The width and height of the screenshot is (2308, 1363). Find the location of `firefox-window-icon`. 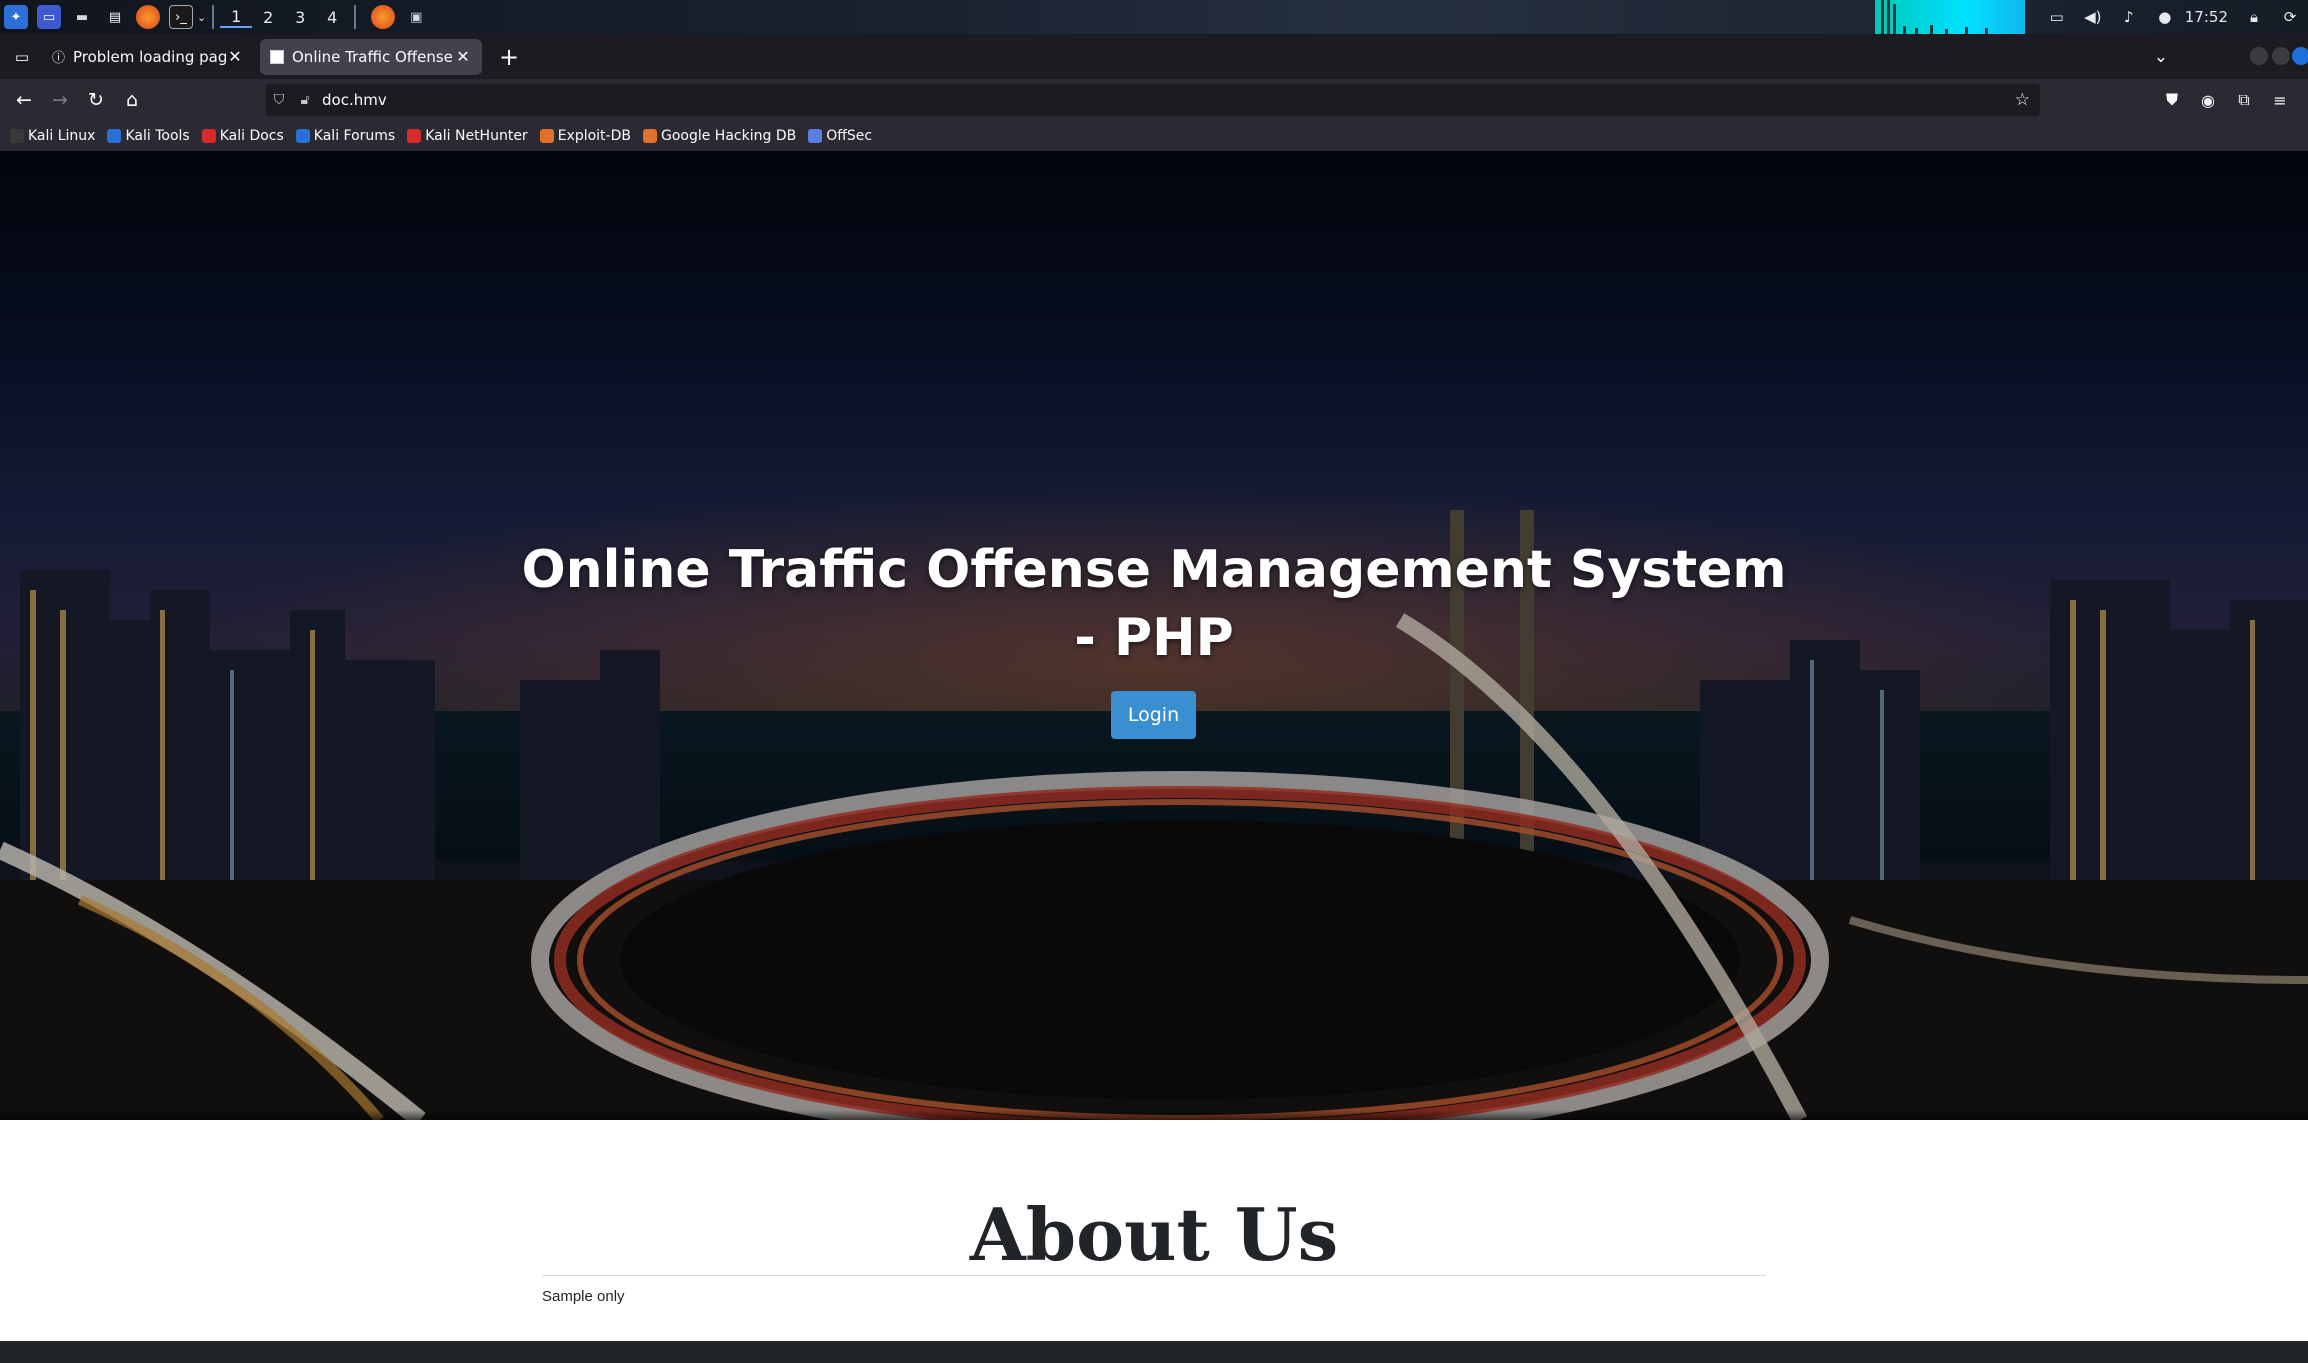

firefox-window-icon is located at coordinates (383, 17).